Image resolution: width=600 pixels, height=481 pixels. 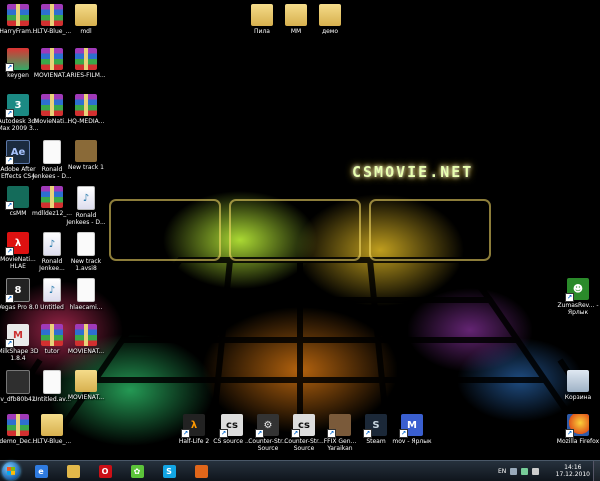 I want to click on icon-label: Корзина, so click(x=578, y=397).